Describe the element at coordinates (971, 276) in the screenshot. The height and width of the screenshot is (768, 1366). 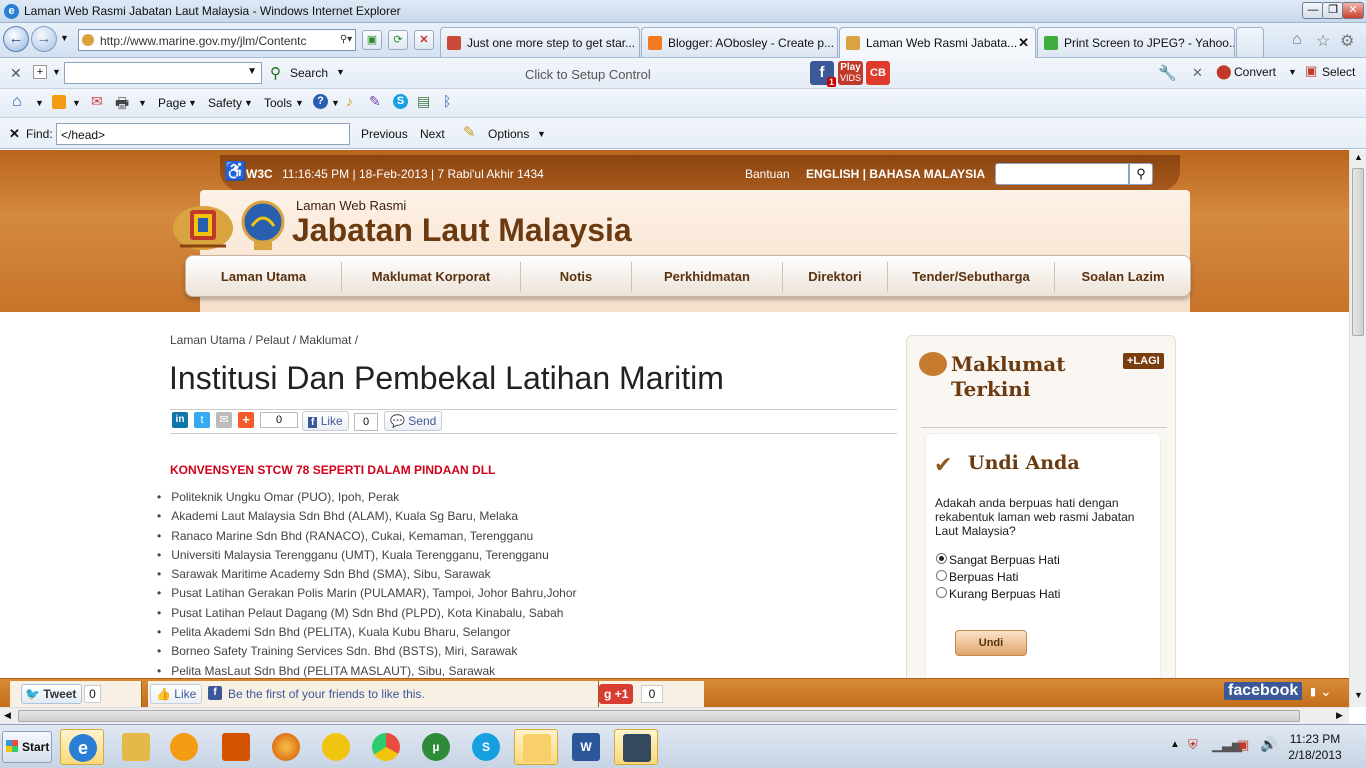
I see `nav-tender: Tender/Sebutharga` at that location.